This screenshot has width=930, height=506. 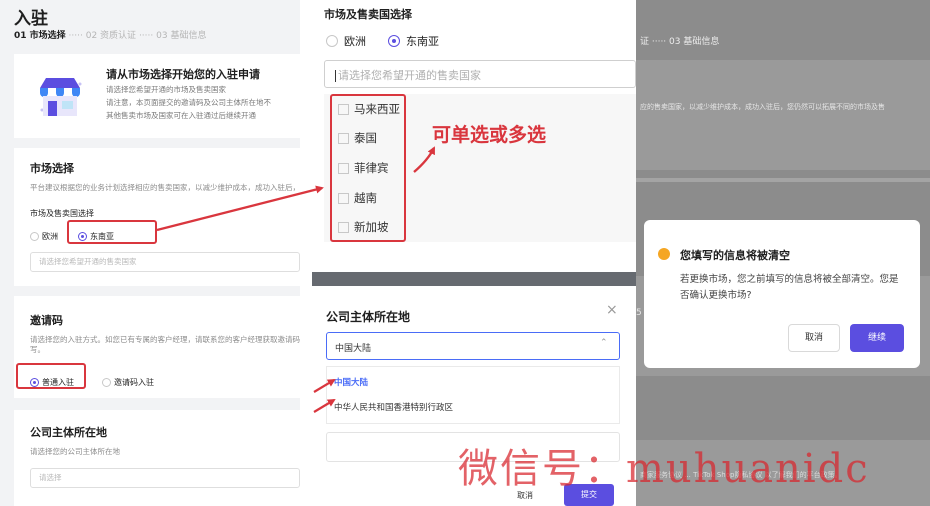 What do you see at coordinates (639, 313) in the screenshot?
I see `dimmed-mark: 5` at bounding box center [639, 313].